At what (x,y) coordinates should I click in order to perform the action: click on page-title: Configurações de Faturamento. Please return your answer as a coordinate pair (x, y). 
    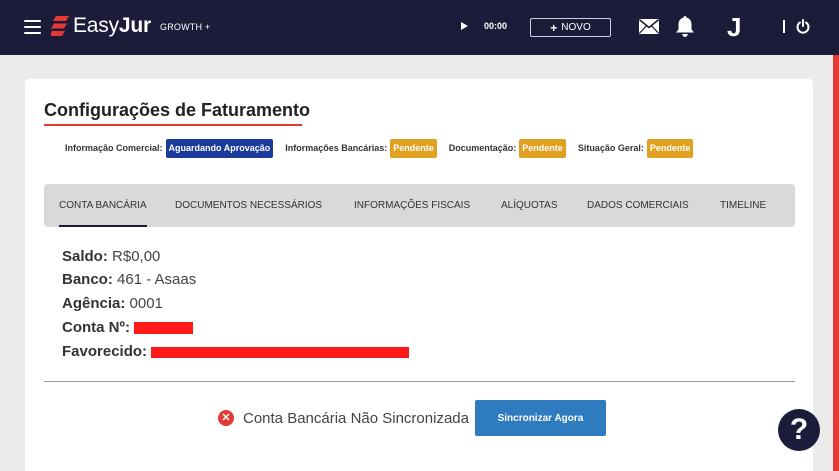
    Looking at the image, I should click on (177, 110).